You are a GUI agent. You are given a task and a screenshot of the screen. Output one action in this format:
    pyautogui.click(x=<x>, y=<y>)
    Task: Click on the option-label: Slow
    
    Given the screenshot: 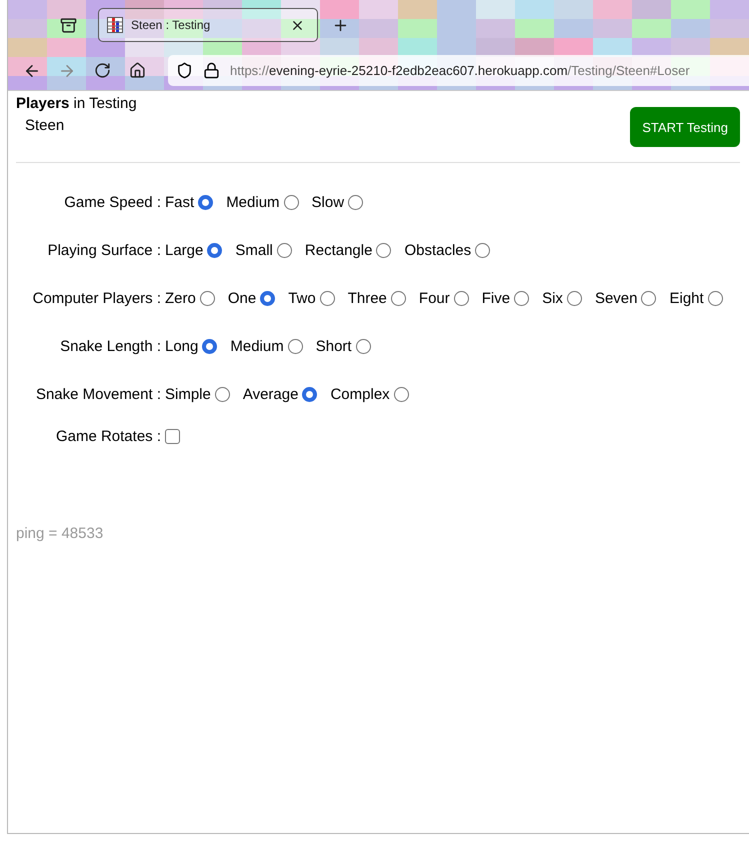 What is the action you would take?
    pyautogui.click(x=328, y=202)
    